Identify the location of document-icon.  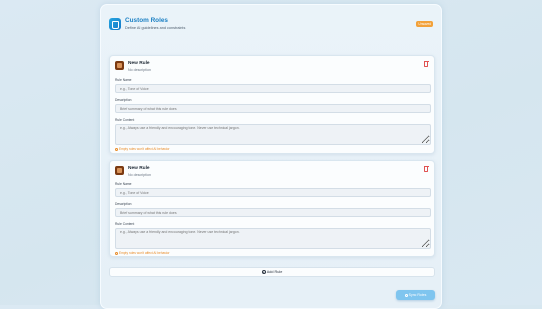
(115, 24).